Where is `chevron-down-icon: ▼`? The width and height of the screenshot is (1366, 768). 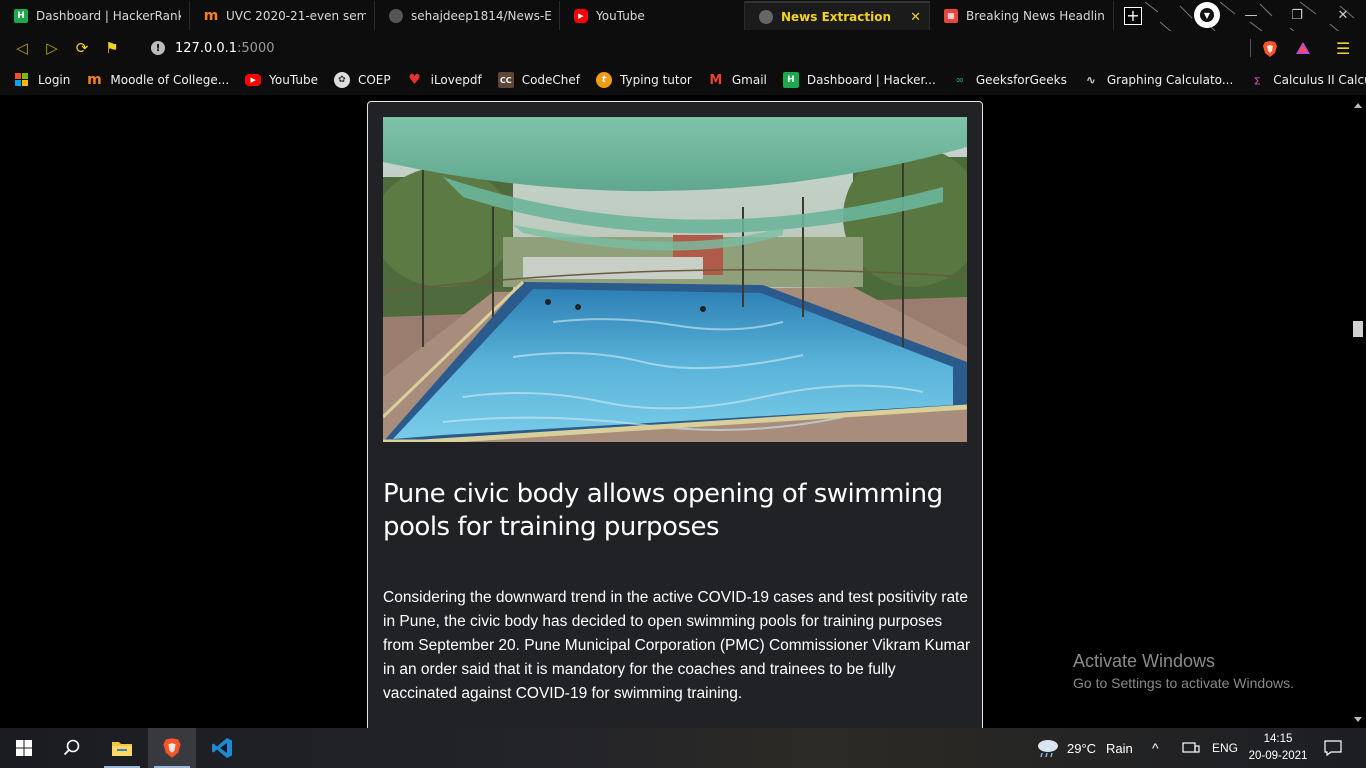
chevron-down-icon: ▼ is located at coordinates (1207, 15).